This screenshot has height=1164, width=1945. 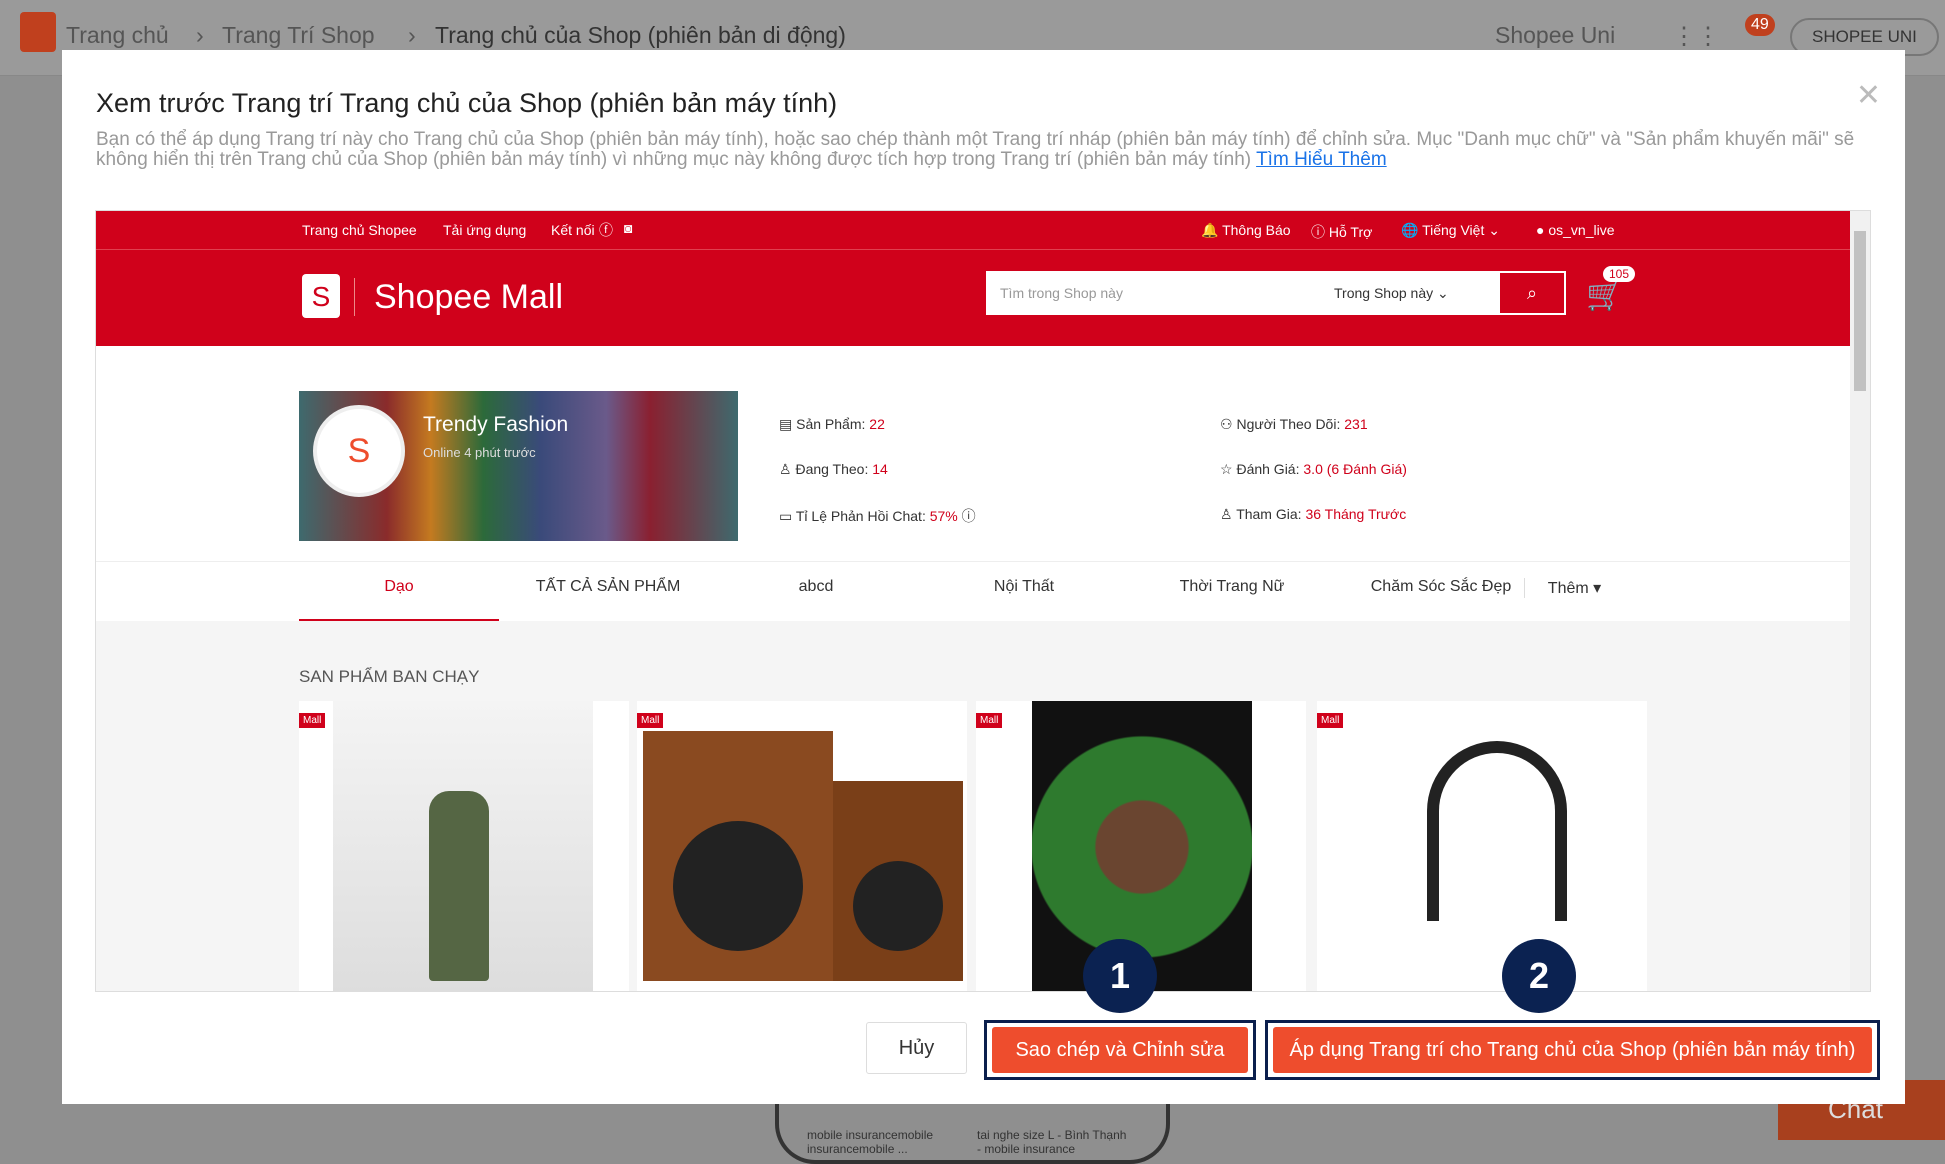 I want to click on link-connect: Kết nối, so click(x=573, y=230).